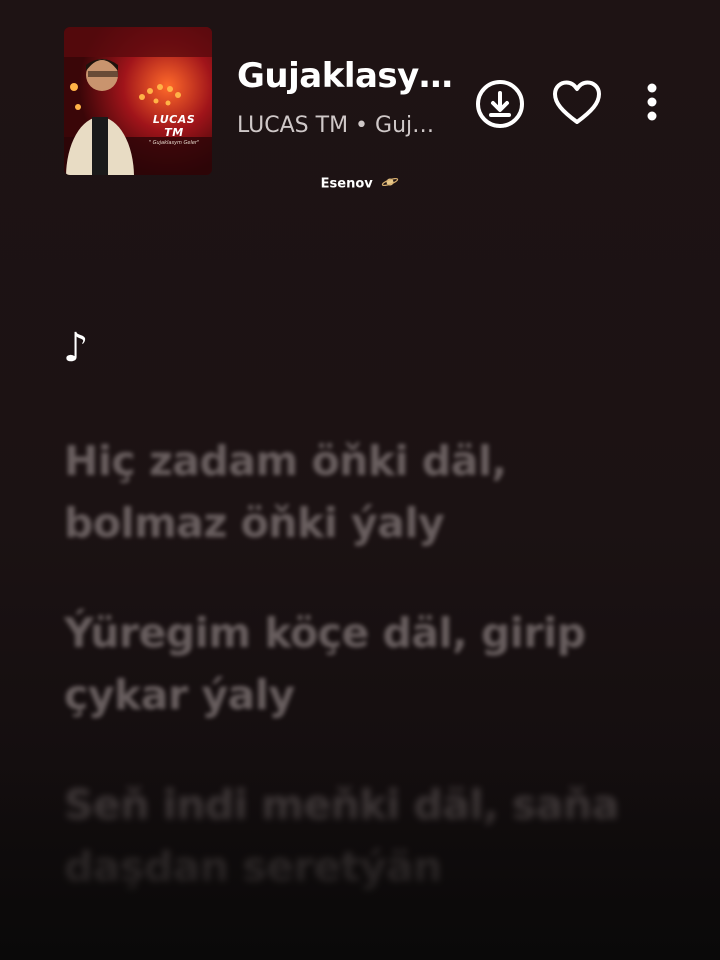 This screenshot has width=720, height=960. I want to click on download-icon, so click(500, 104).